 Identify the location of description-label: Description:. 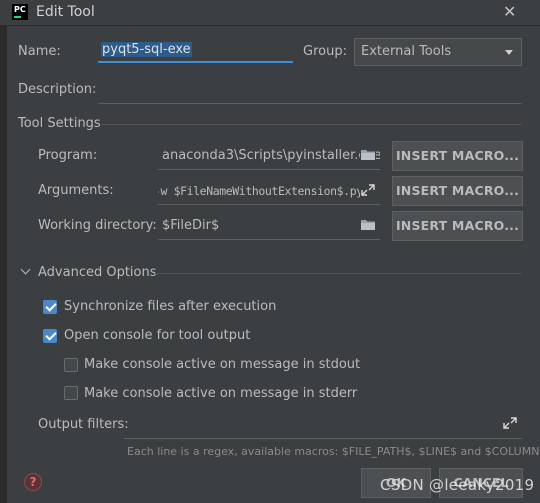
(57, 89).